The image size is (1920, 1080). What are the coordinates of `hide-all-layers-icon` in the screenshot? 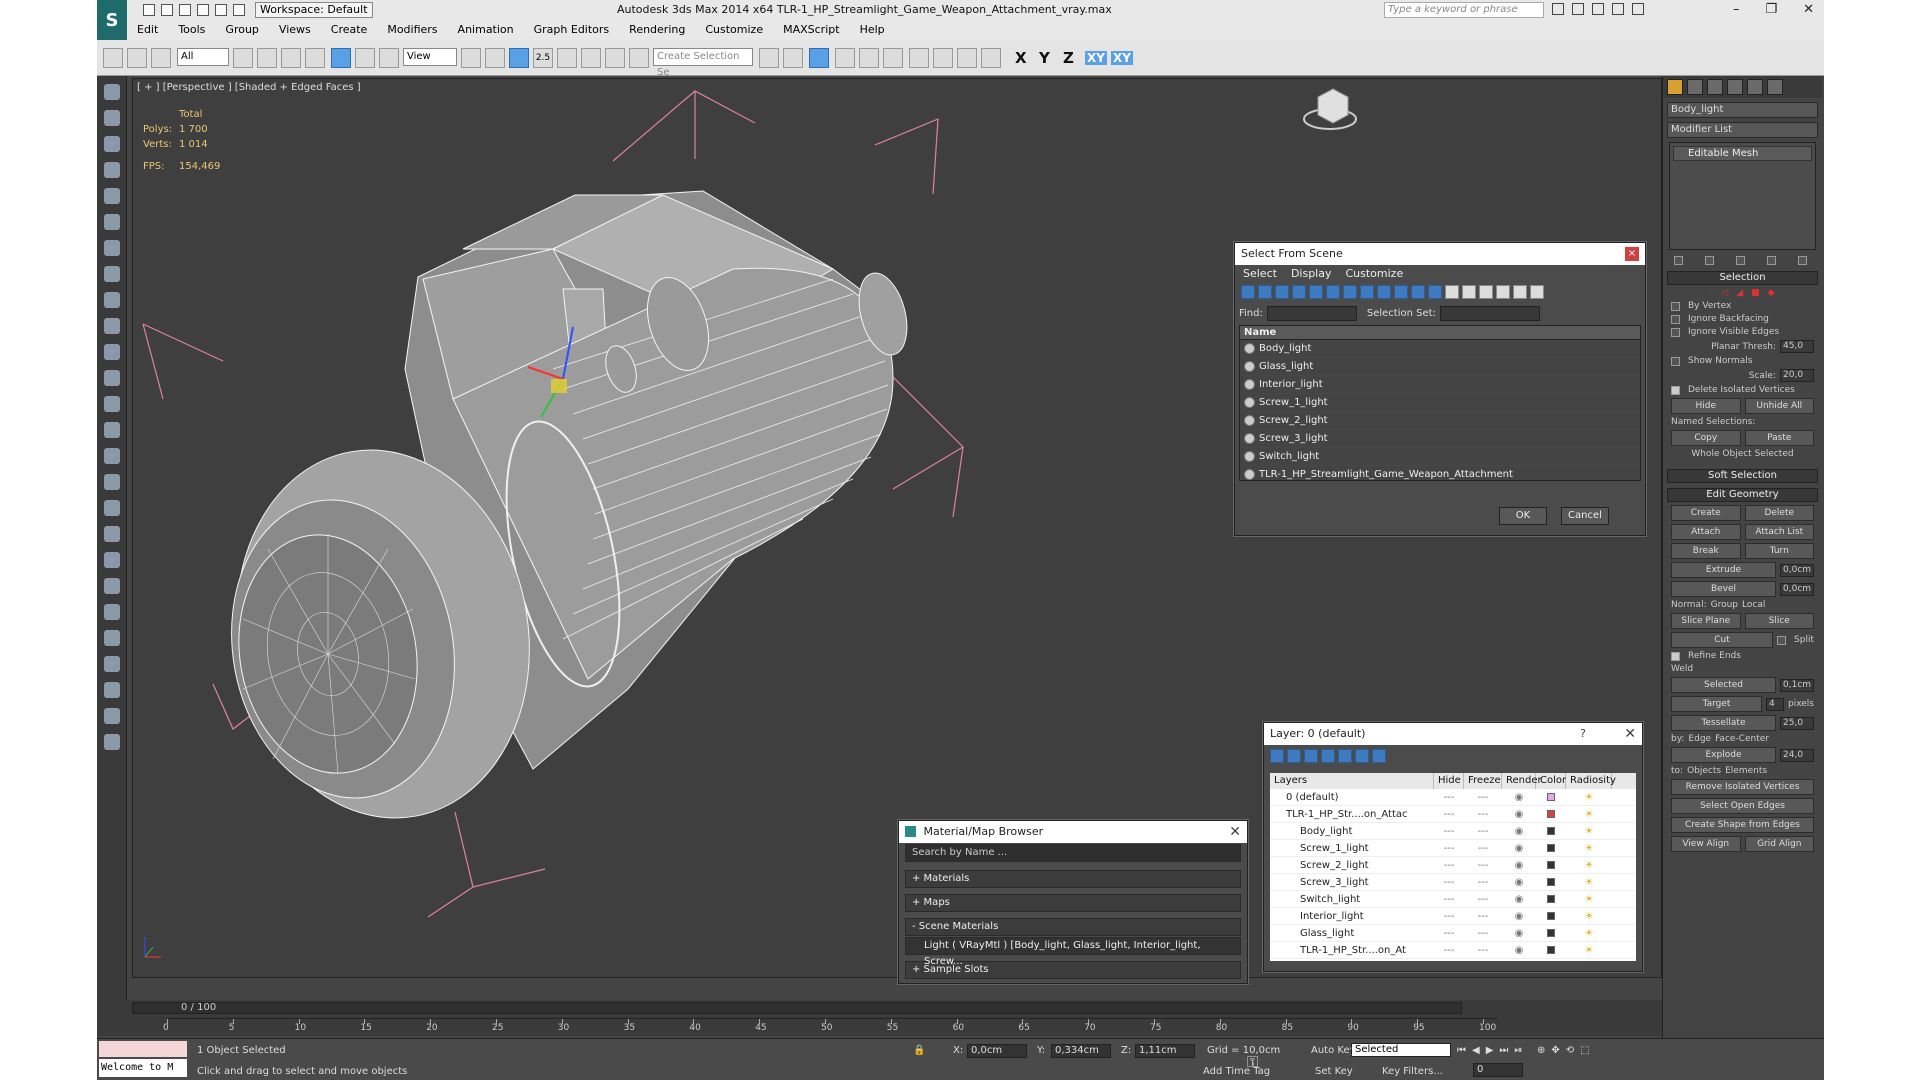 It's located at (1362, 756).